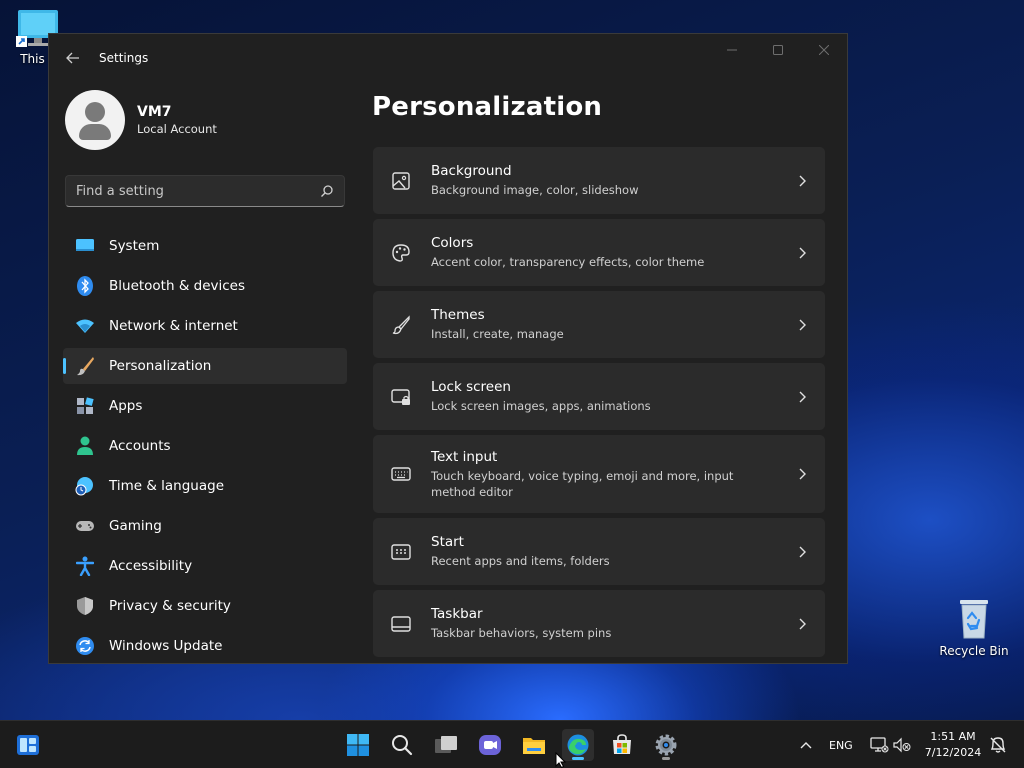 This screenshot has height=768, width=1024. I want to click on card-start: Start Recent apps and items, folders, so click(599, 551).